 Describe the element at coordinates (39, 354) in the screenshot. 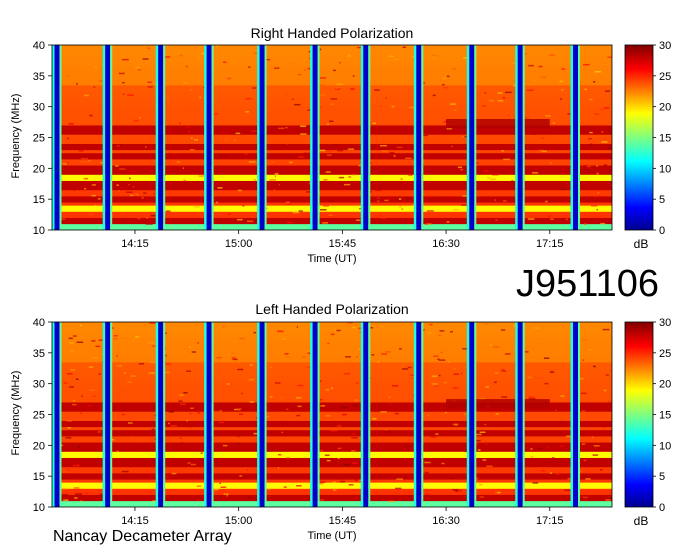

I see `y-tick-label: 35` at that location.